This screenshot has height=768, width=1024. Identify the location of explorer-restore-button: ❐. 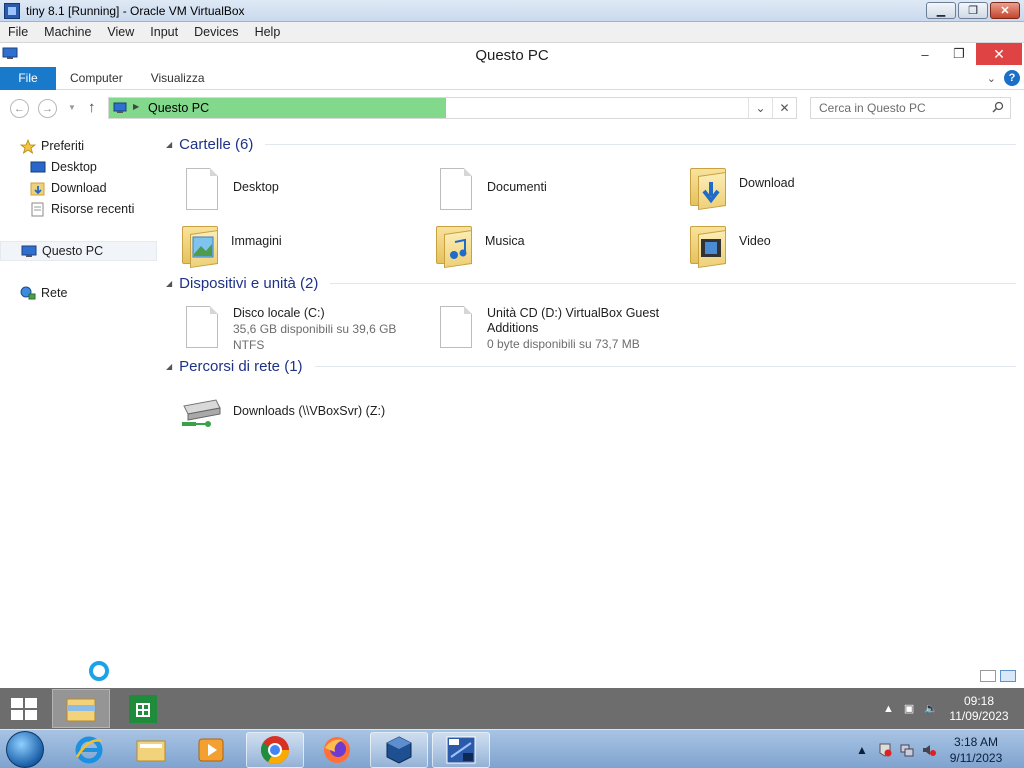
(959, 54).